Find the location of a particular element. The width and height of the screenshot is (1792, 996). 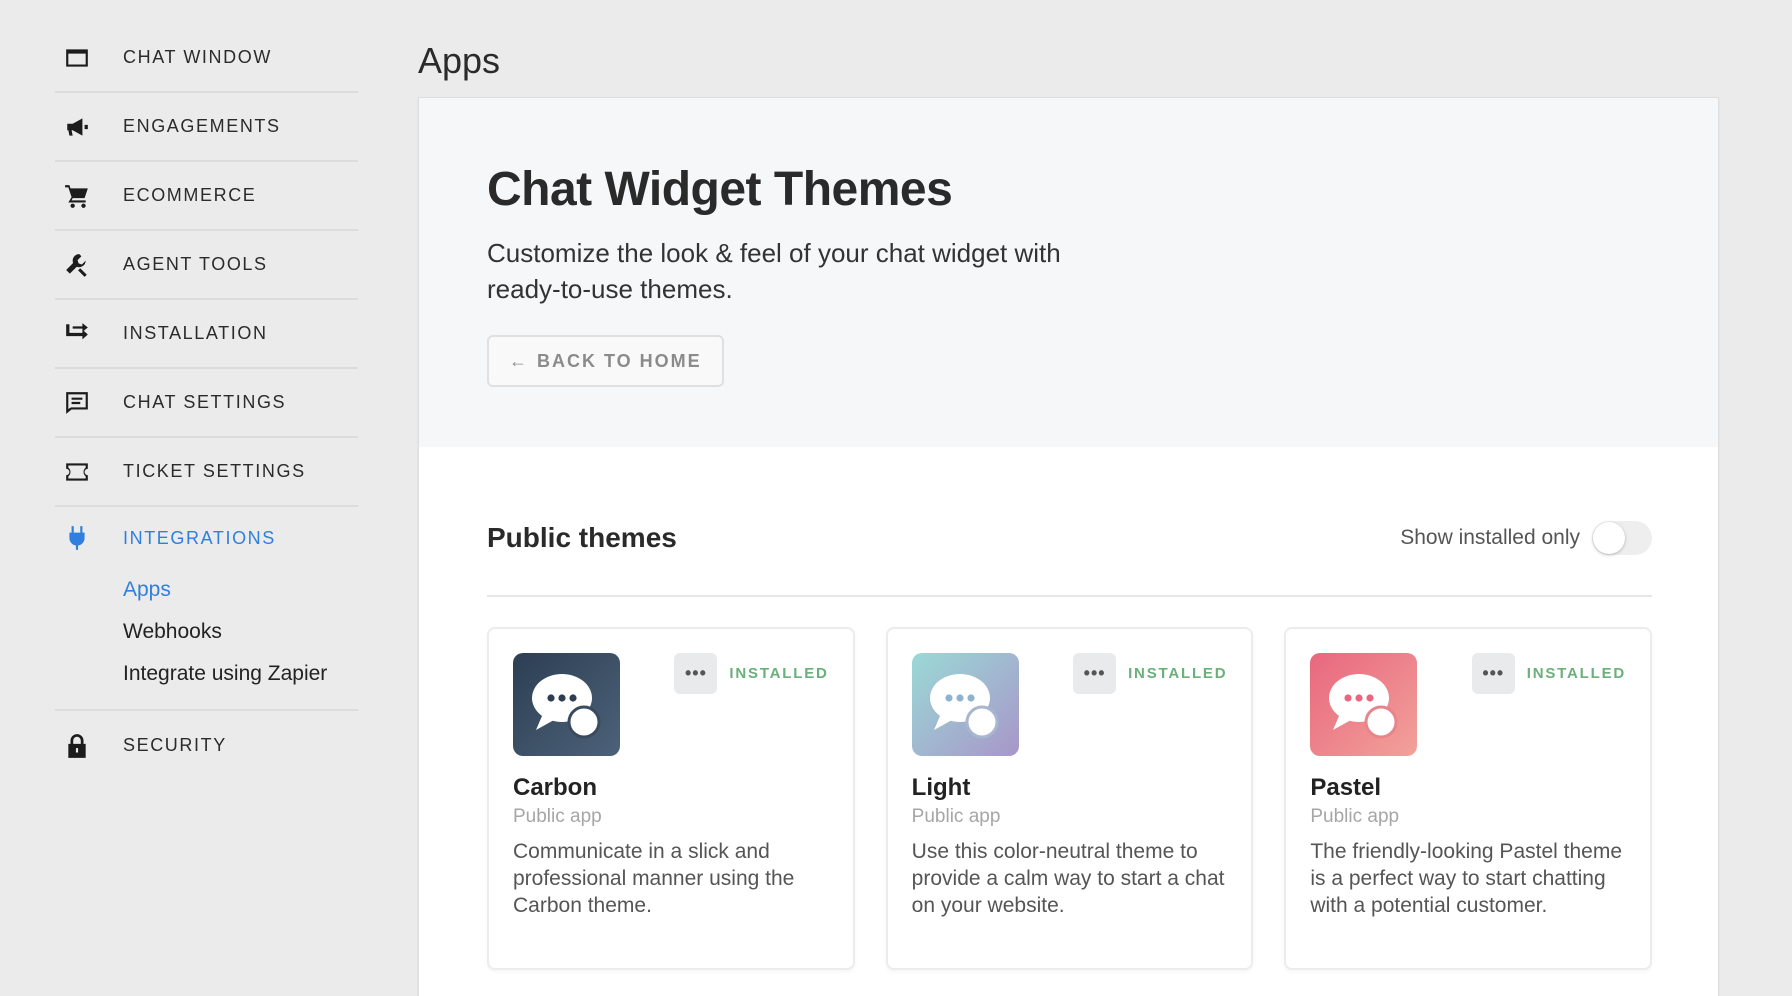

sidebar-item-agent-tools: AGENT TOOLS is located at coordinates (206, 265).